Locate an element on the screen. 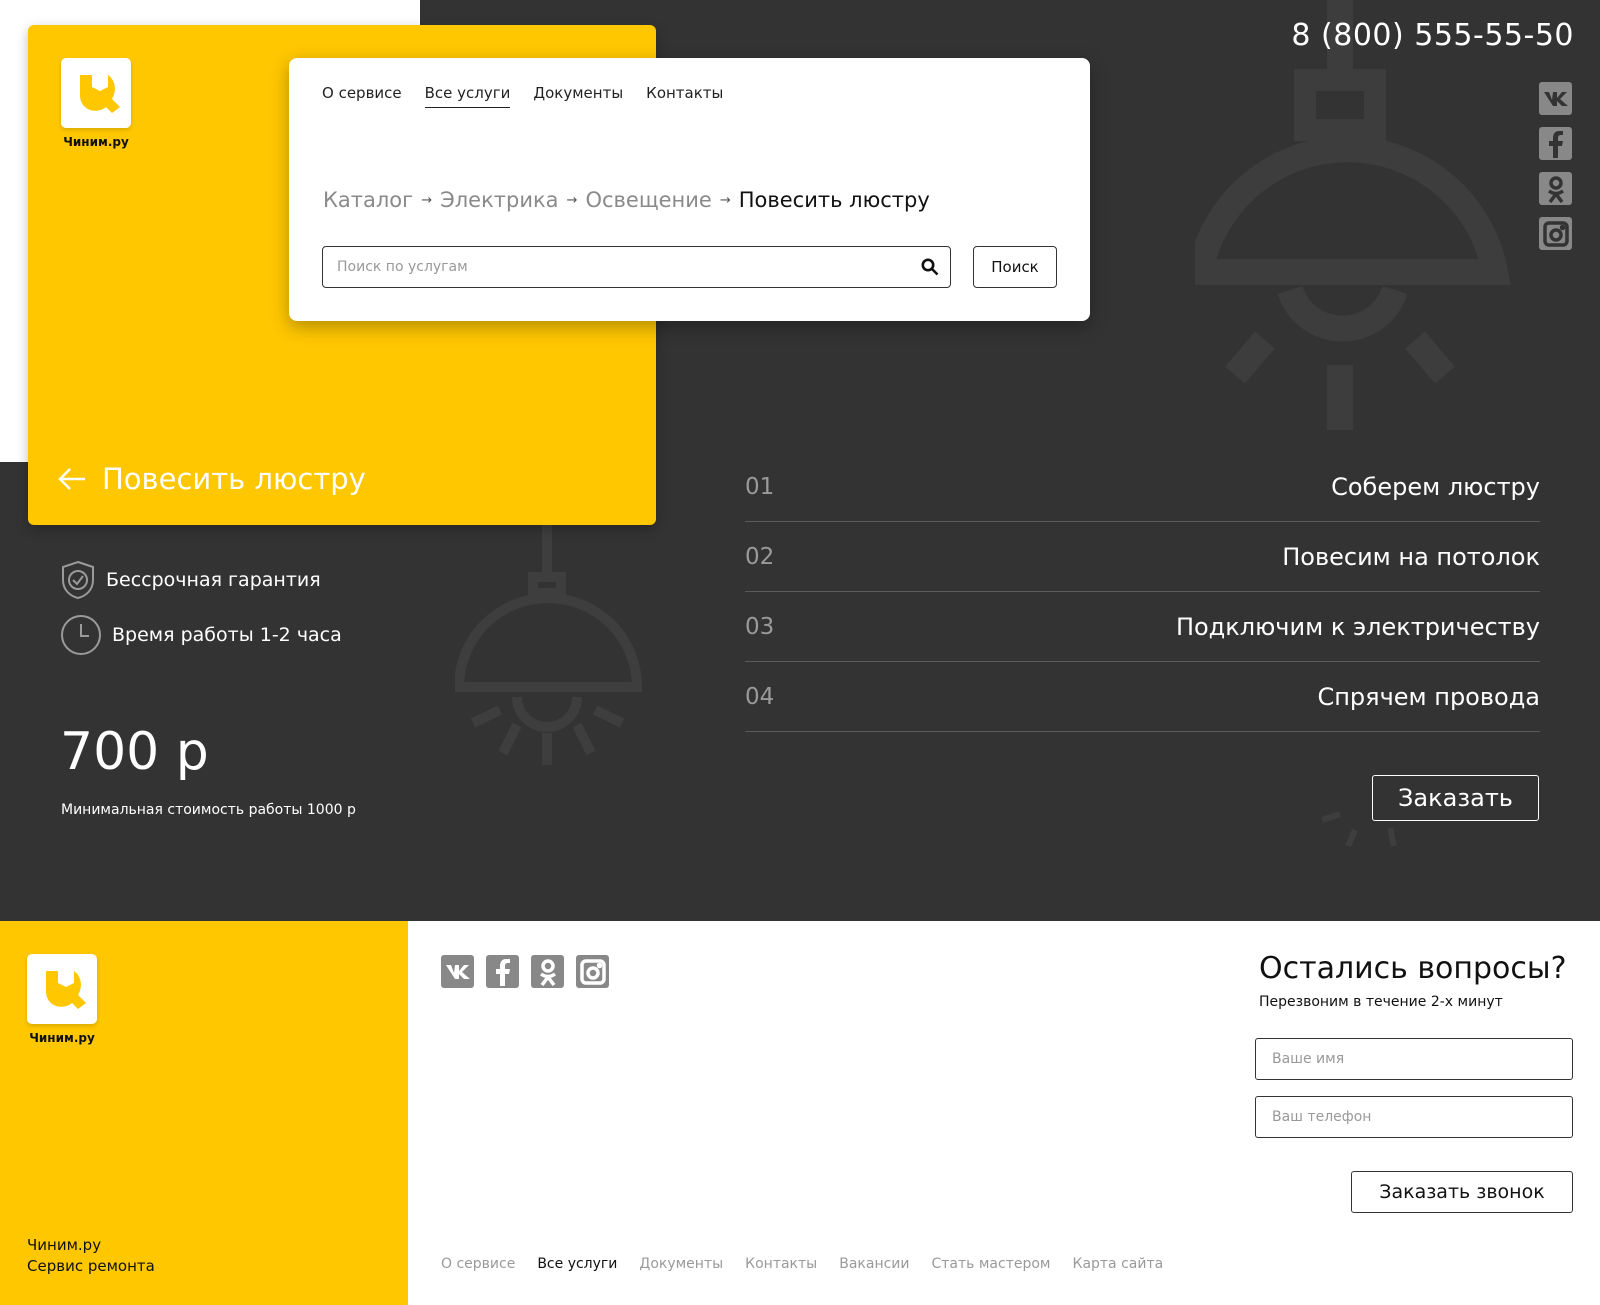  breadcrumb-electrics: Электрика is located at coordinates (499, 200).